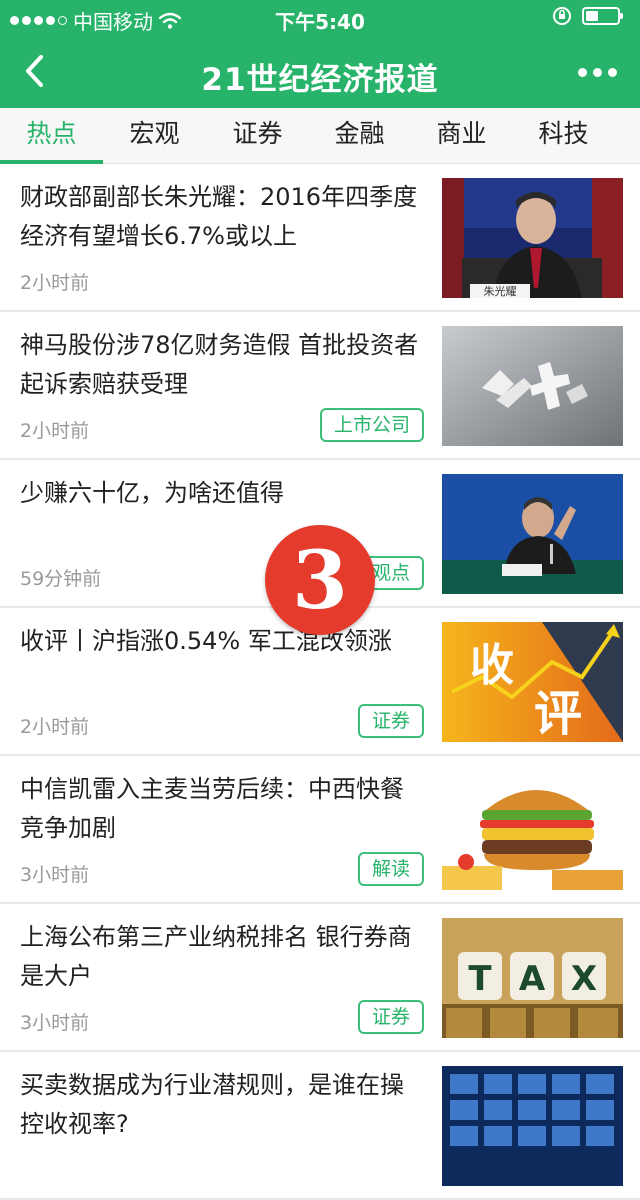 The width and height of the screenshot is (640, 1200). What do you see at coordinates (51, 136) in the screenshot?
I see `tab-hot: 热点` at bounding box center [51, 136].